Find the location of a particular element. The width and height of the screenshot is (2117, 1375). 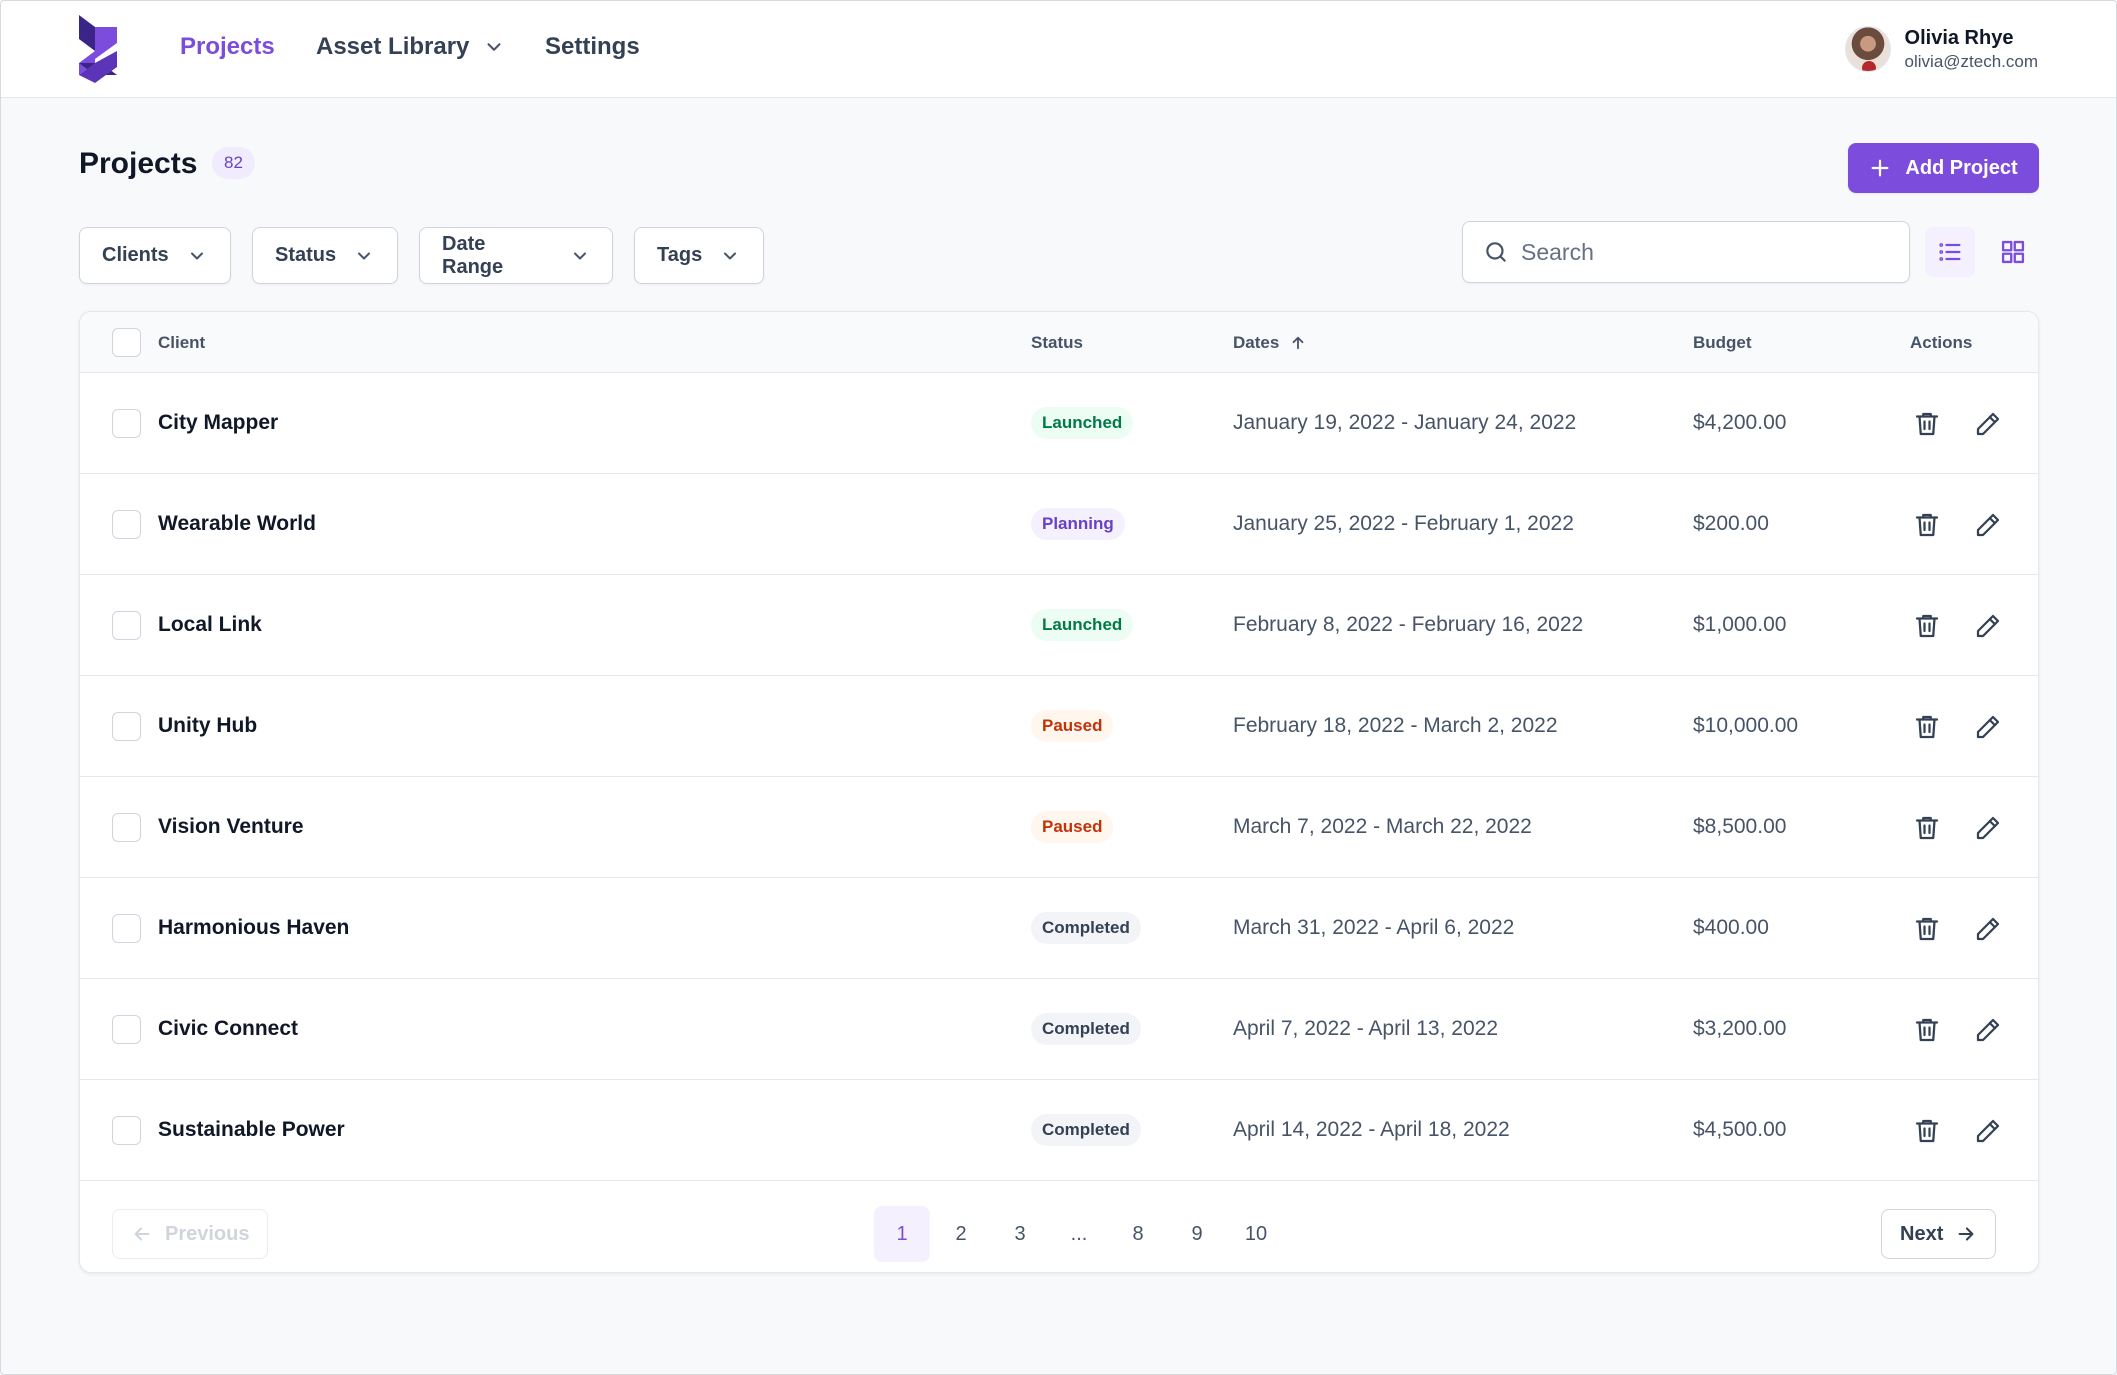

status-badge: Planning is located at coordinates (1078, 524).